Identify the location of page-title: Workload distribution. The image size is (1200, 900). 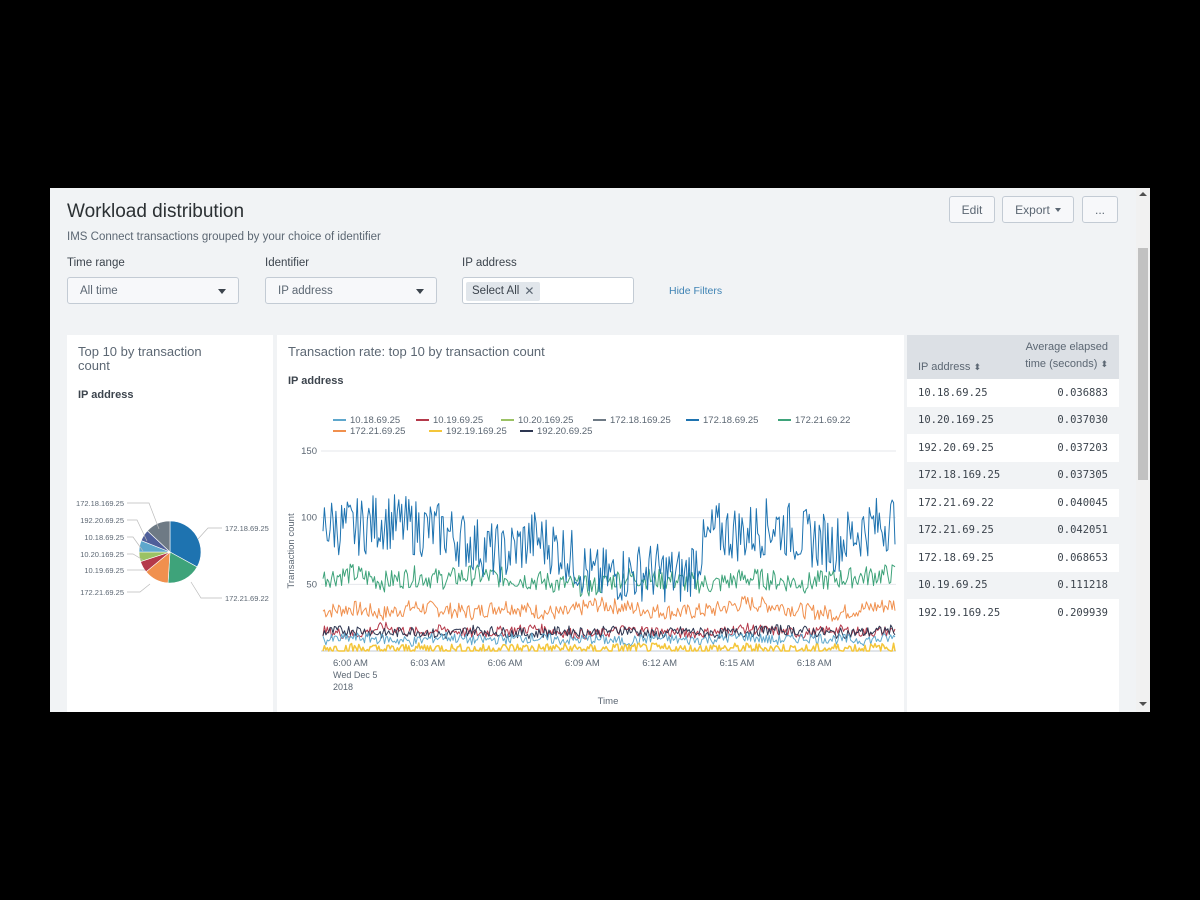
(156, 211).